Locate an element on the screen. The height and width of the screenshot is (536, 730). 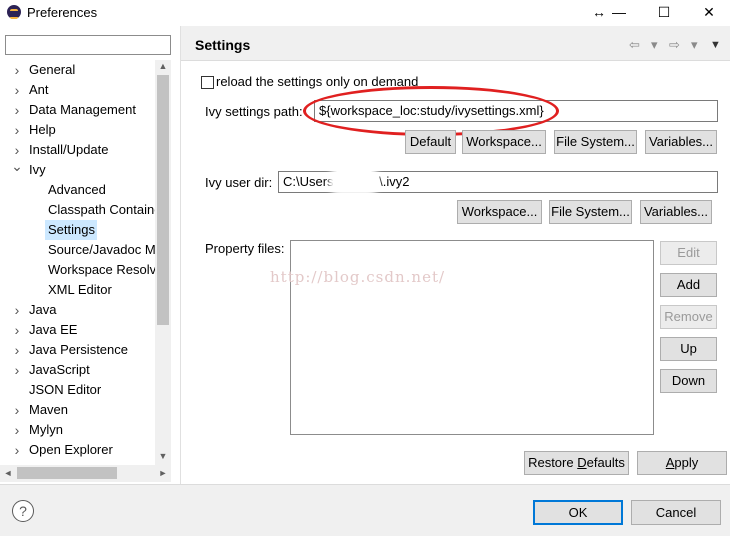
tree-item-label: XML Editor is located at coordinates (80, 289).